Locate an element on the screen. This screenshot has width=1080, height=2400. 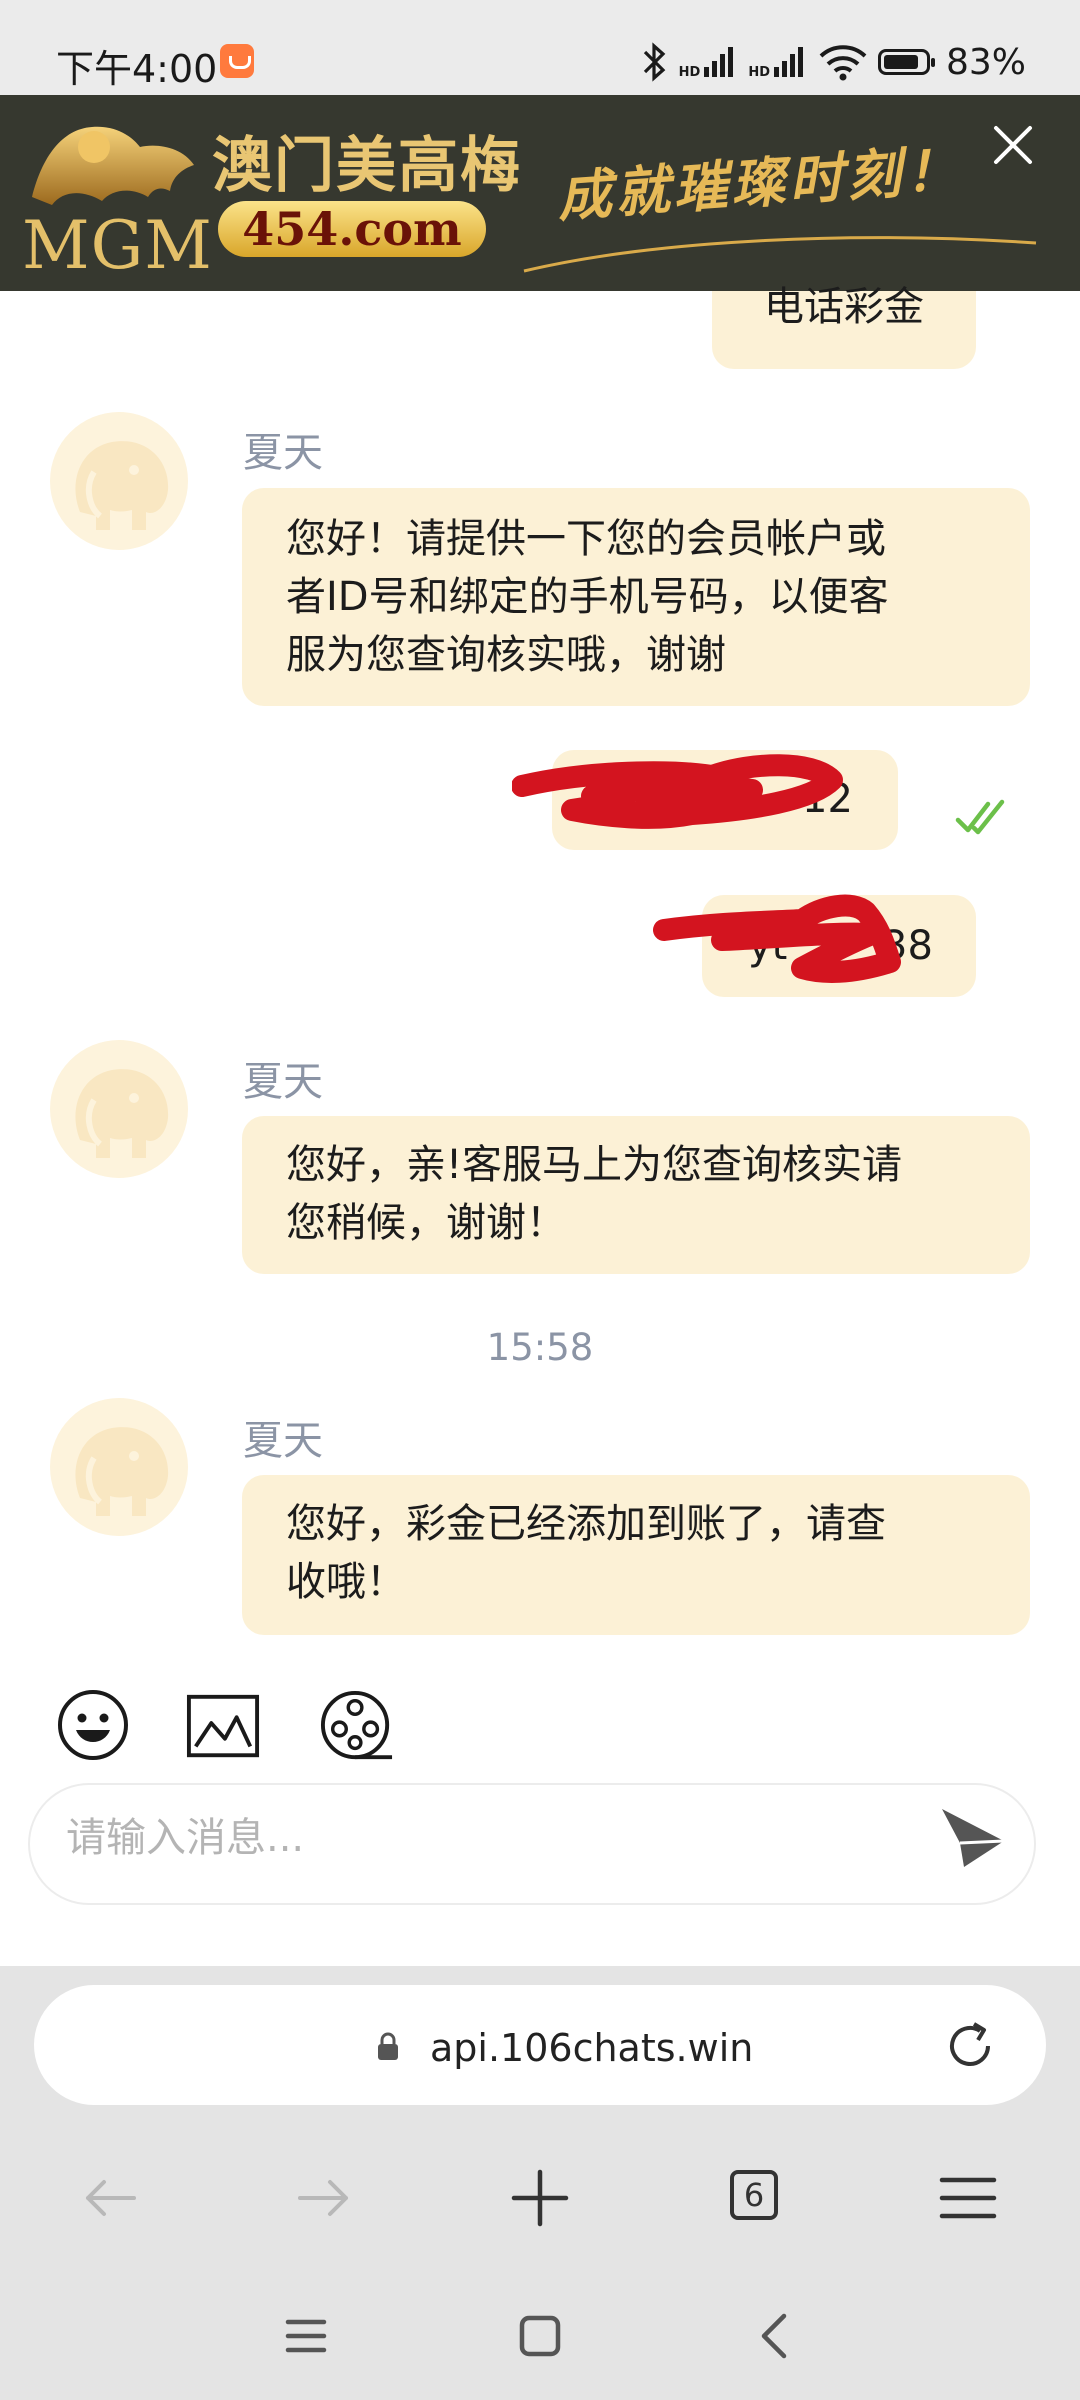
brand-name-cn: 澳门美高梅 is located at coordinates (367, 166).